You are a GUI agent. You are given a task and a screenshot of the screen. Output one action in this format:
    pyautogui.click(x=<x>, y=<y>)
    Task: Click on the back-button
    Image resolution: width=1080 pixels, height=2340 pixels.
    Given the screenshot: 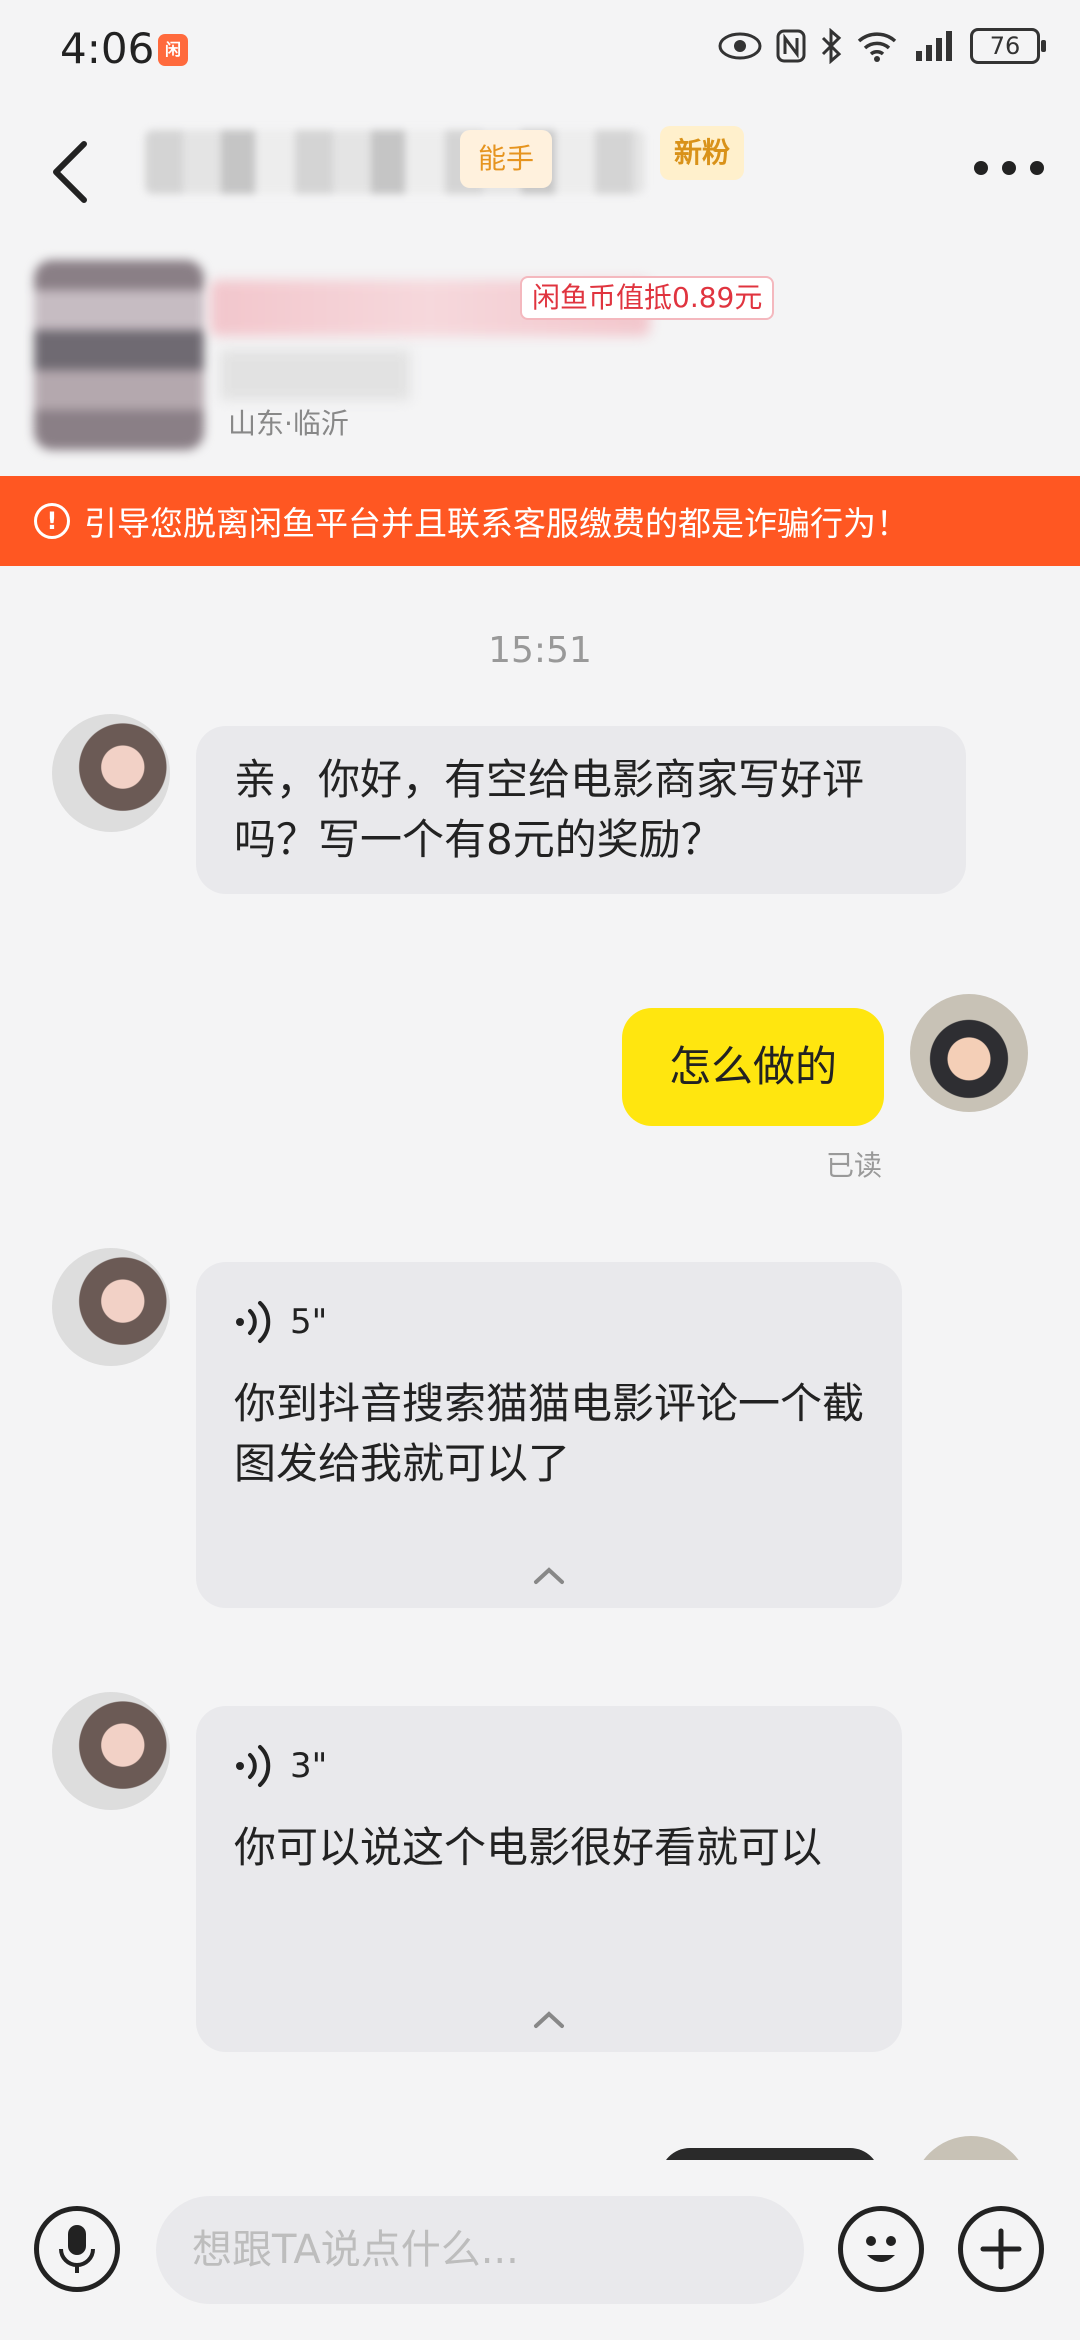 What is the action you would take?
    pyautogui.click(x=70, y=172)
    